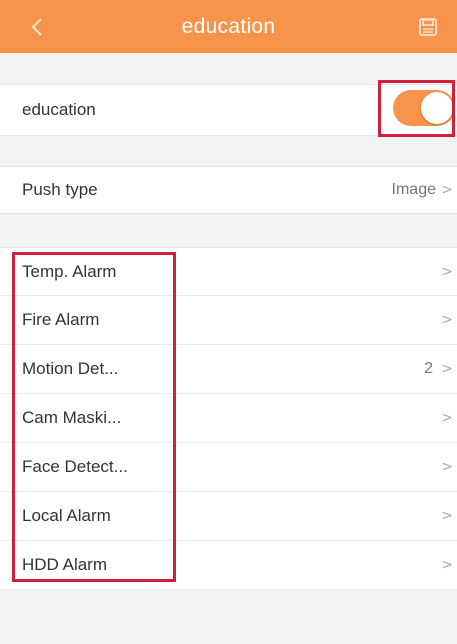 This screenshot has height=644, width=457. I want to click on push-type-label: Push type, so click(60, 189).